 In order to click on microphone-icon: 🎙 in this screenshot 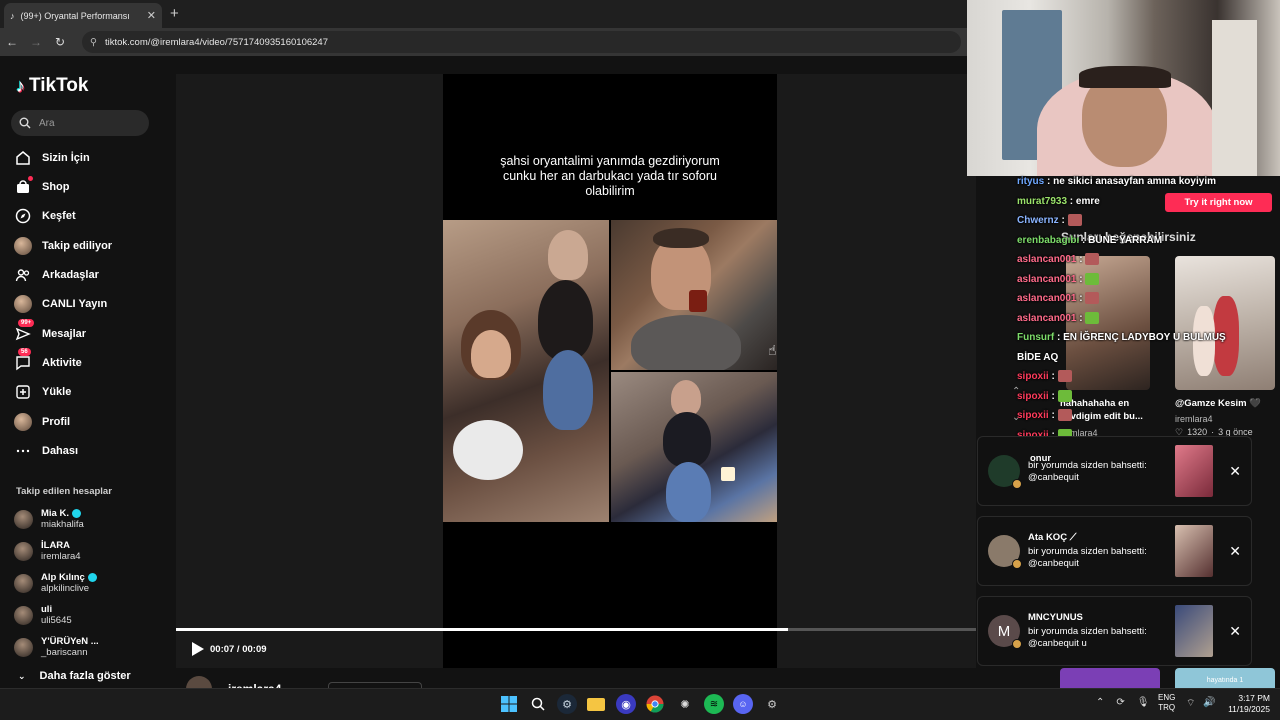, I will do `click(1143, 702)`.